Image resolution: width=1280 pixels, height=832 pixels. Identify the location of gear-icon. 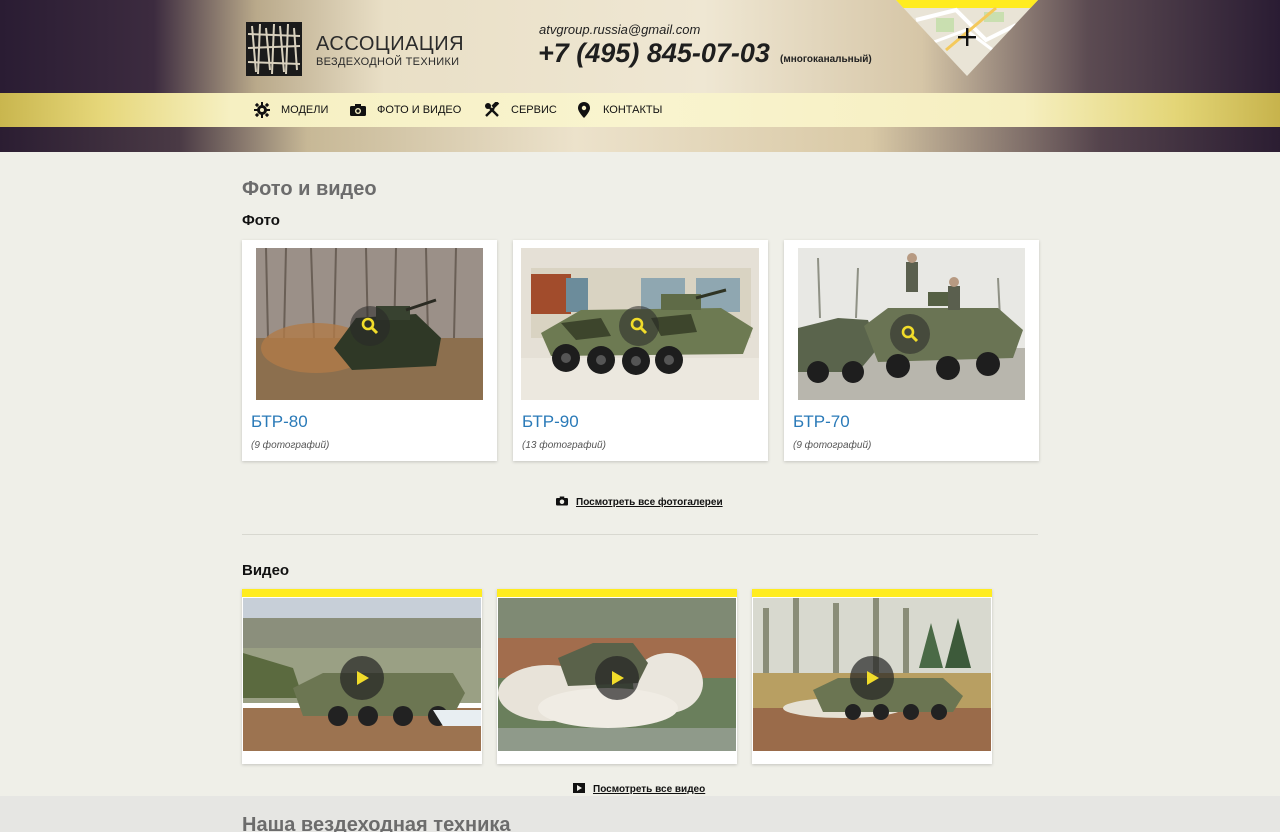
(262, 110).